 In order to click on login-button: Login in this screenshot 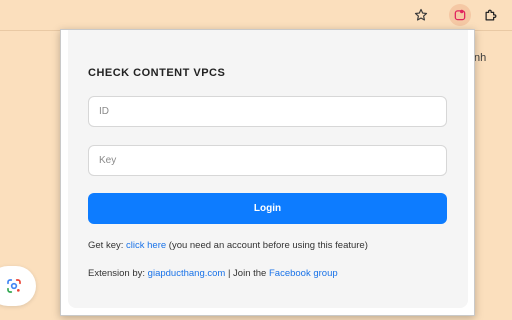, I will do `click(267, 208)`.